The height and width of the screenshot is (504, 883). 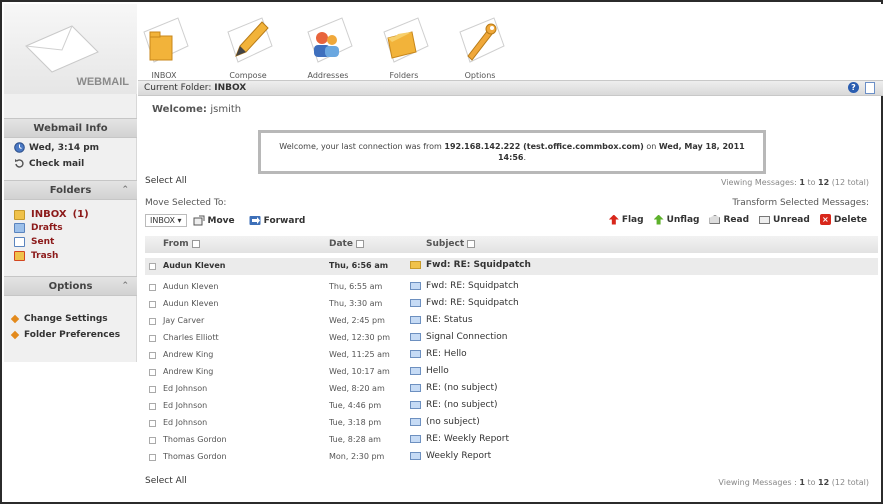 What do you see at coordinates (250, 40) in the screenshot?
I see `compose-pencil-icon` at bounding box center [250, 40].